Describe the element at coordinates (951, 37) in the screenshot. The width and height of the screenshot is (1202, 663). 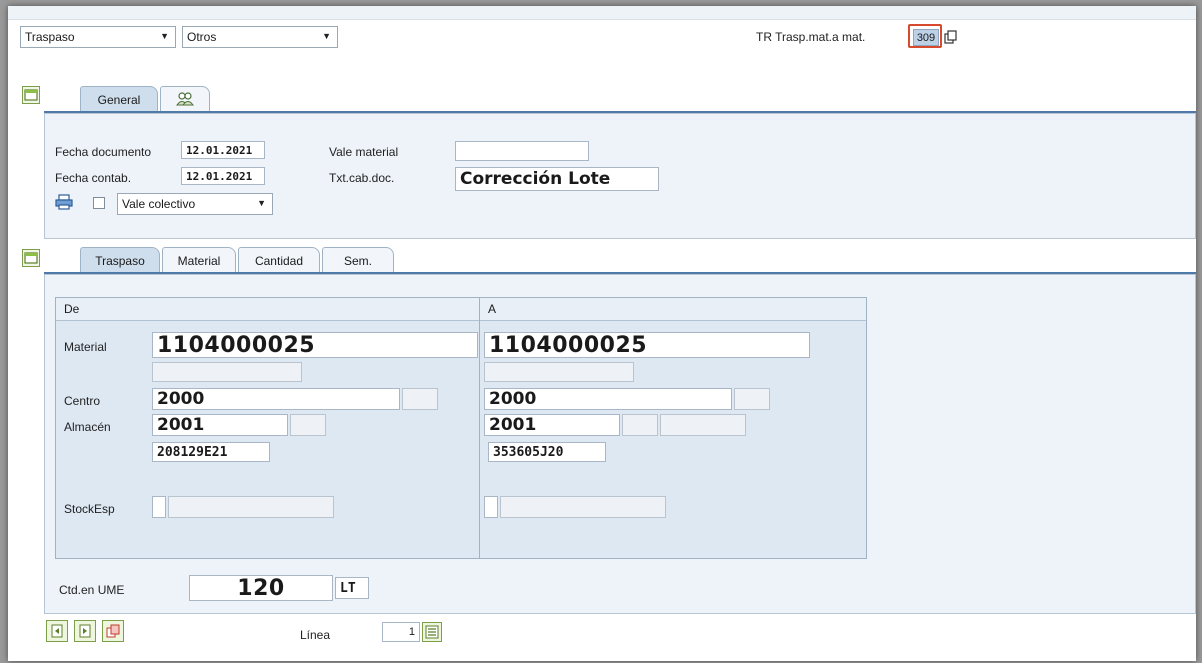
I see `copy-icon` at that location.